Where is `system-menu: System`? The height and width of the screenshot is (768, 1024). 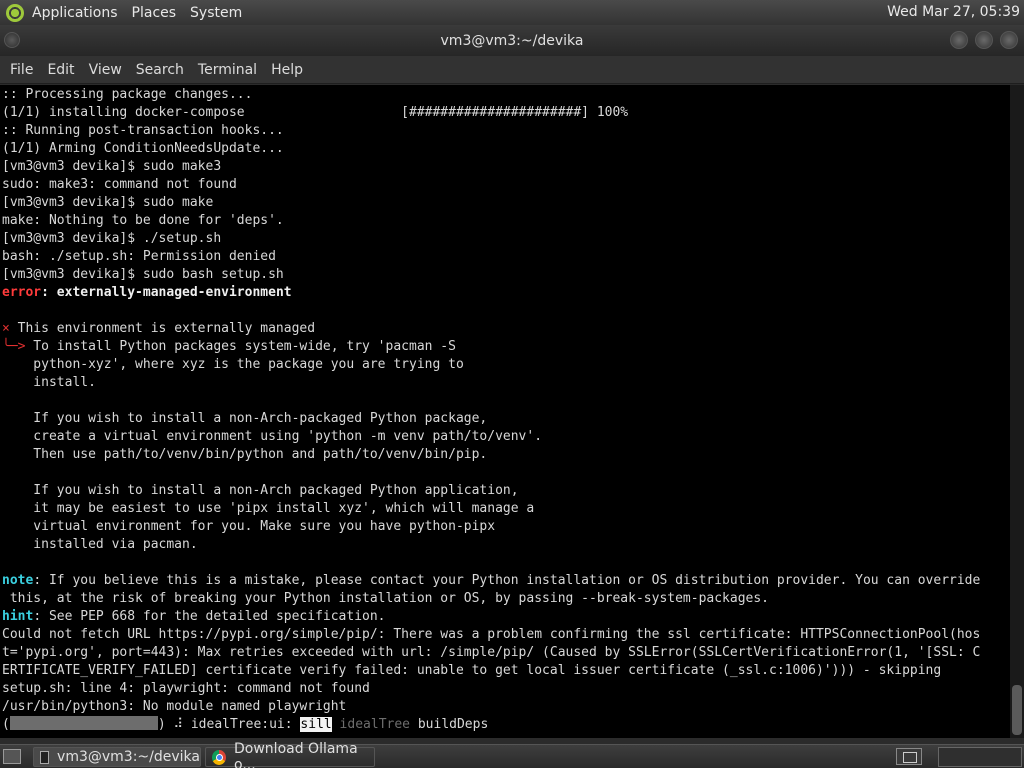 system-menu: System is located at coordinates (216, 13).